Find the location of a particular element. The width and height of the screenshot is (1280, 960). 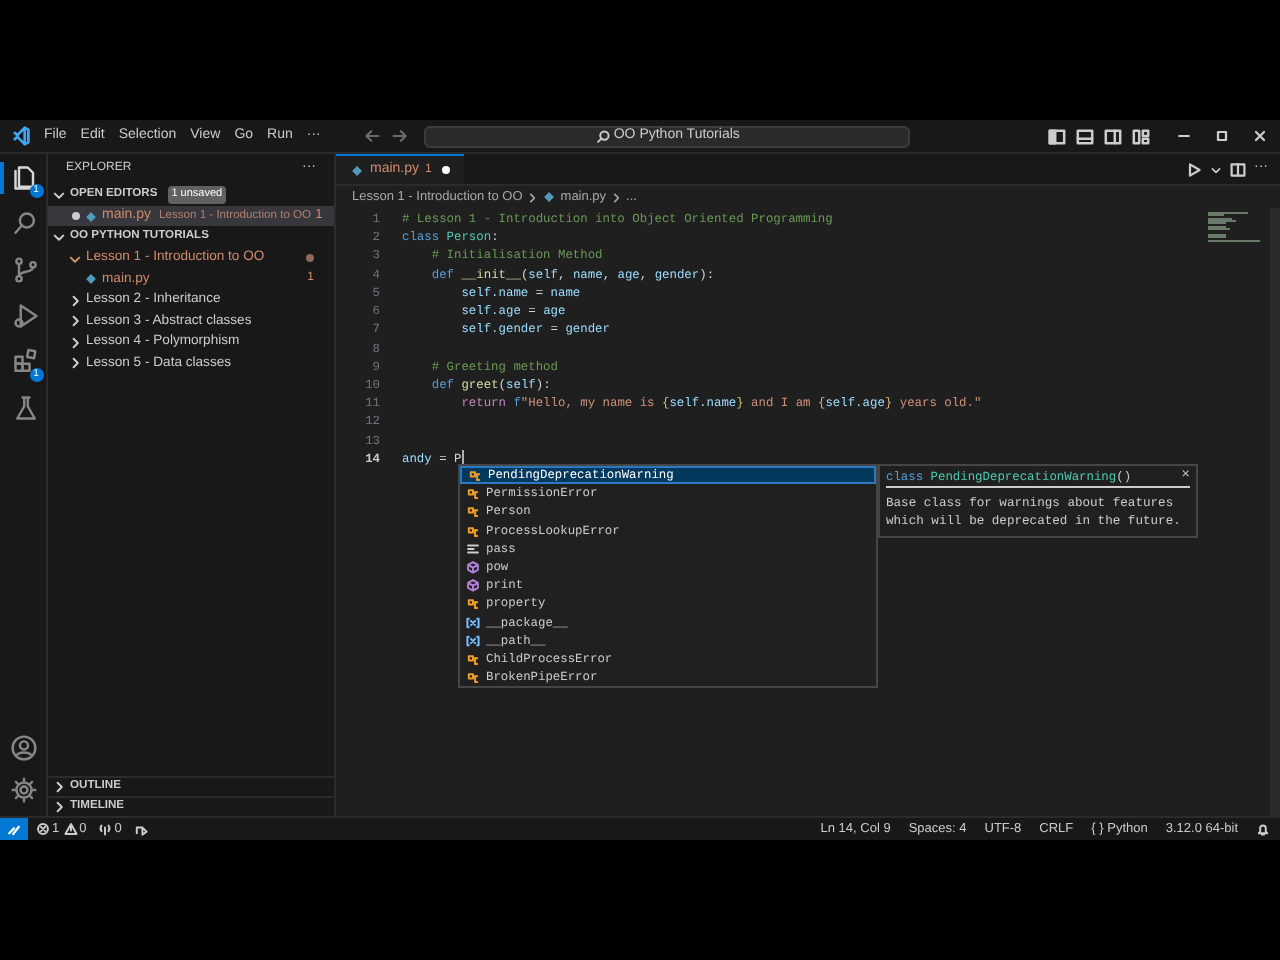

remote-button is located at coordinates (14, 829).